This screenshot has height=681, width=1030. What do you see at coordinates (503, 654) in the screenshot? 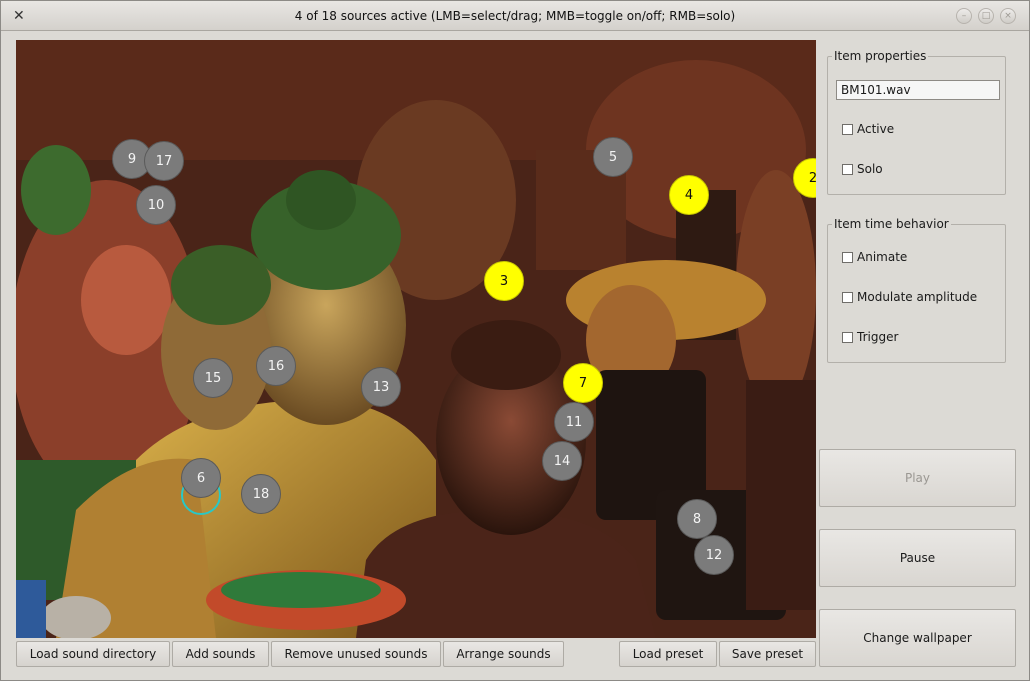
I see `arrange-sounds-button: Arrange sounds` at bounding box center [503, 654].